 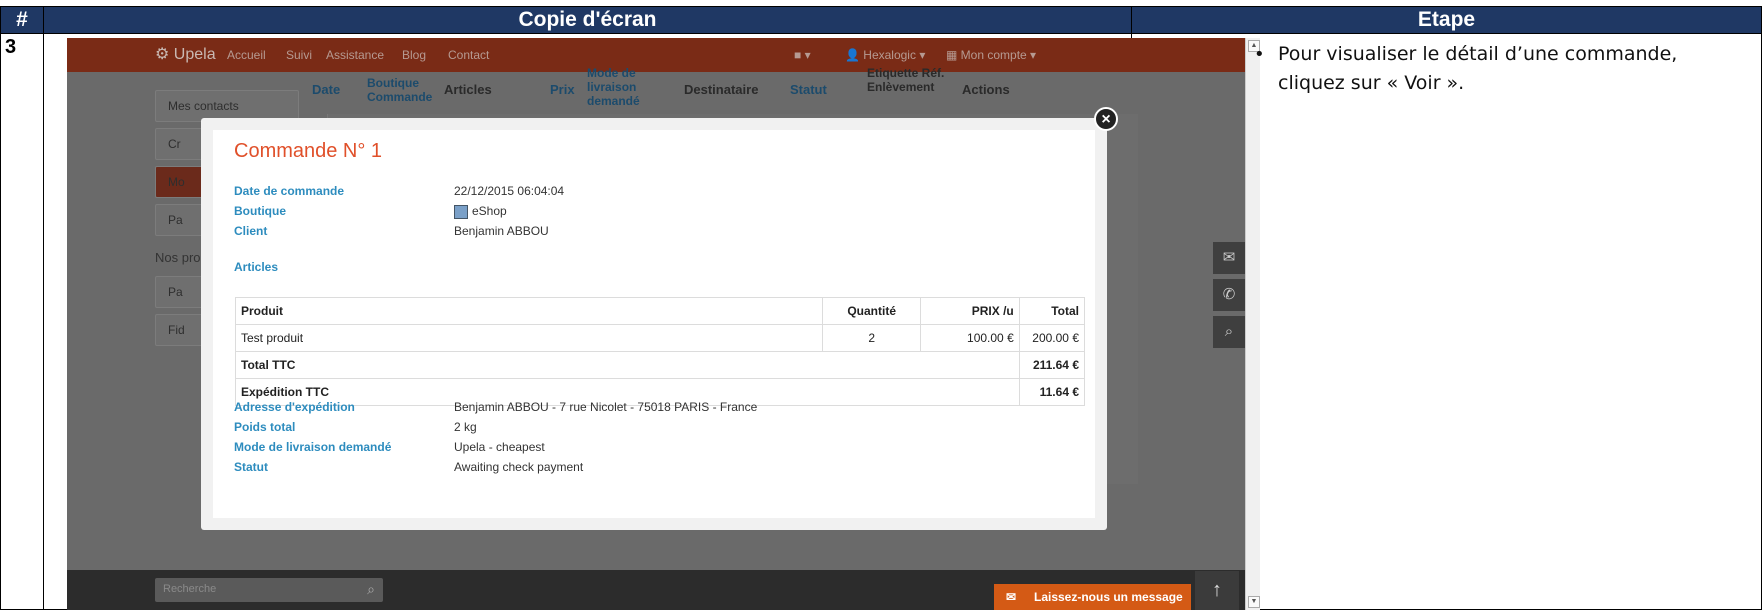 I want to click on brand-logo: ⚙ Upela, so click(x=185, y=54).